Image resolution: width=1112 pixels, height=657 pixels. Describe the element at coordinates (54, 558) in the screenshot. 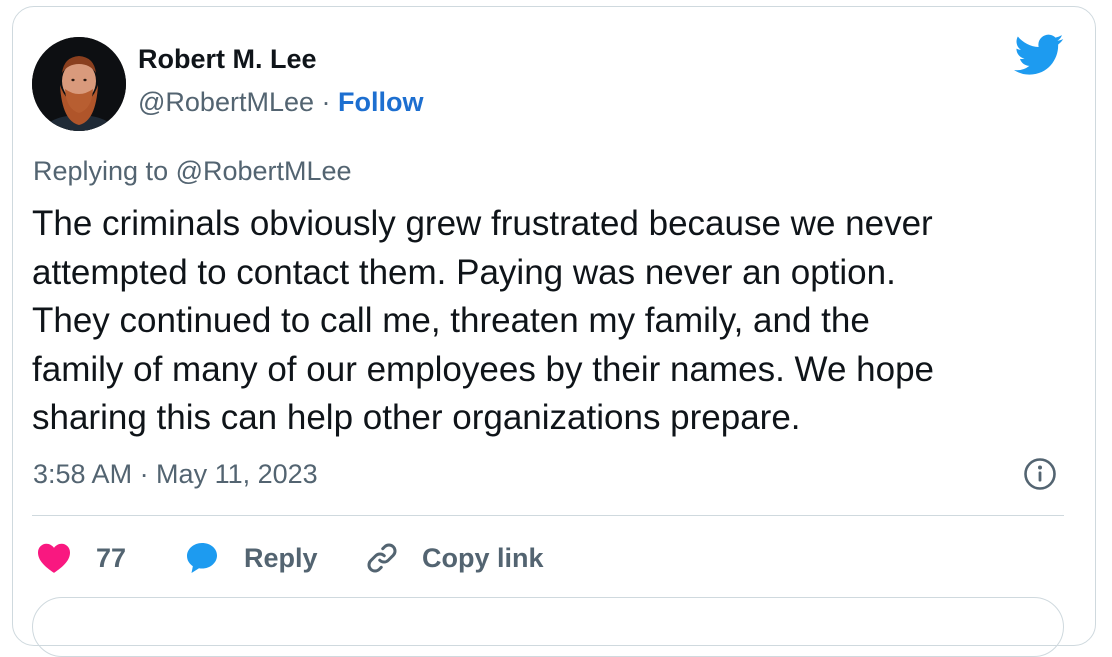

I see `heart-icon` at that location.